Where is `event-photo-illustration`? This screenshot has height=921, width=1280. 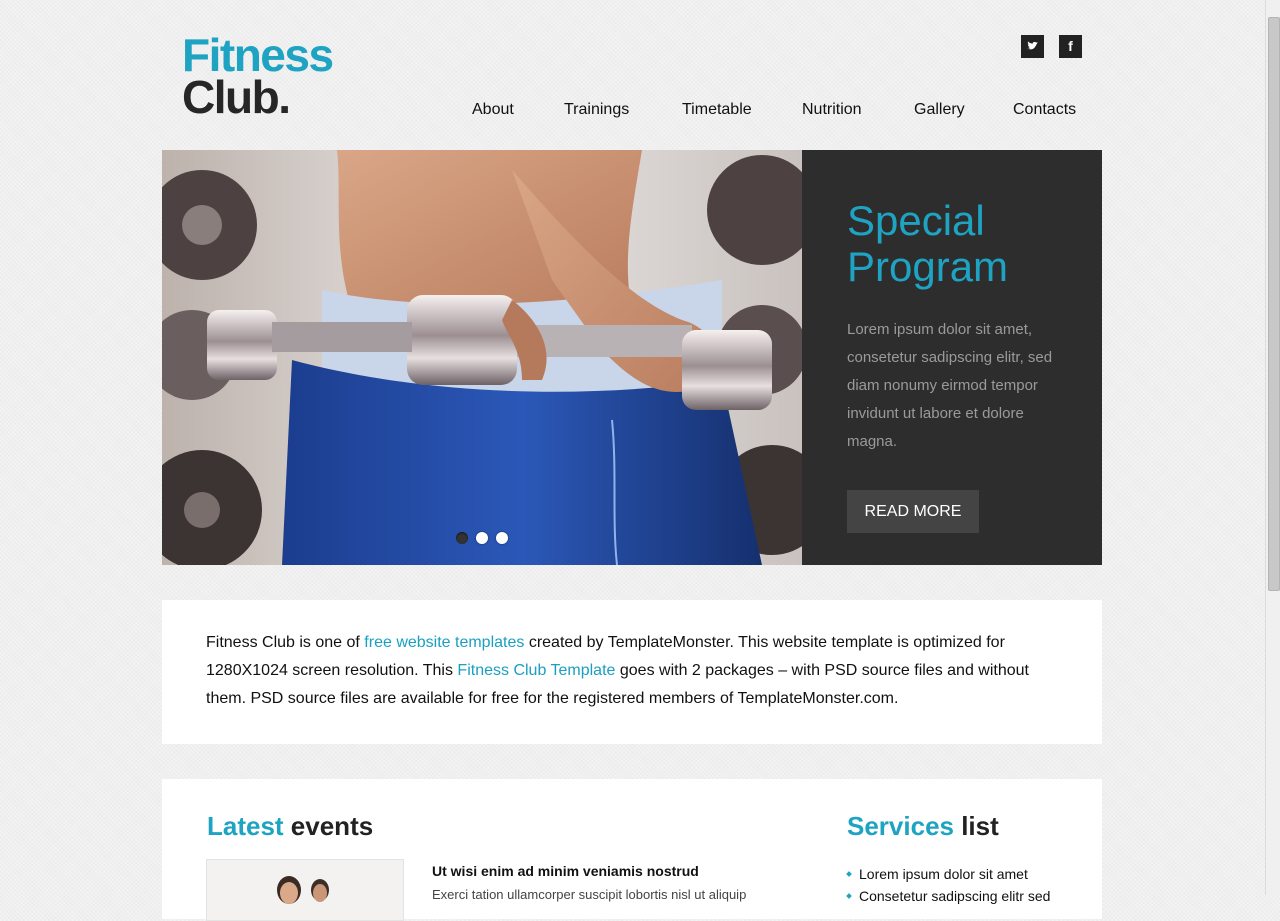
event-photo-illustration is located at coordinates (305, 890).